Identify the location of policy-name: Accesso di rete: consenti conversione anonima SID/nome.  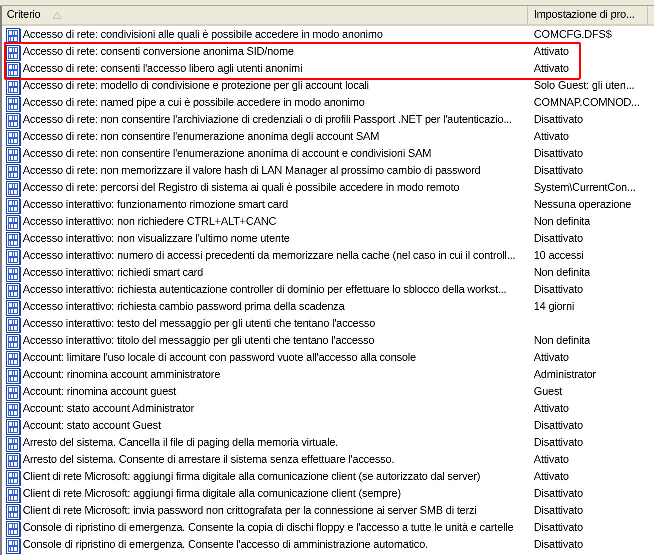
(158, 52).